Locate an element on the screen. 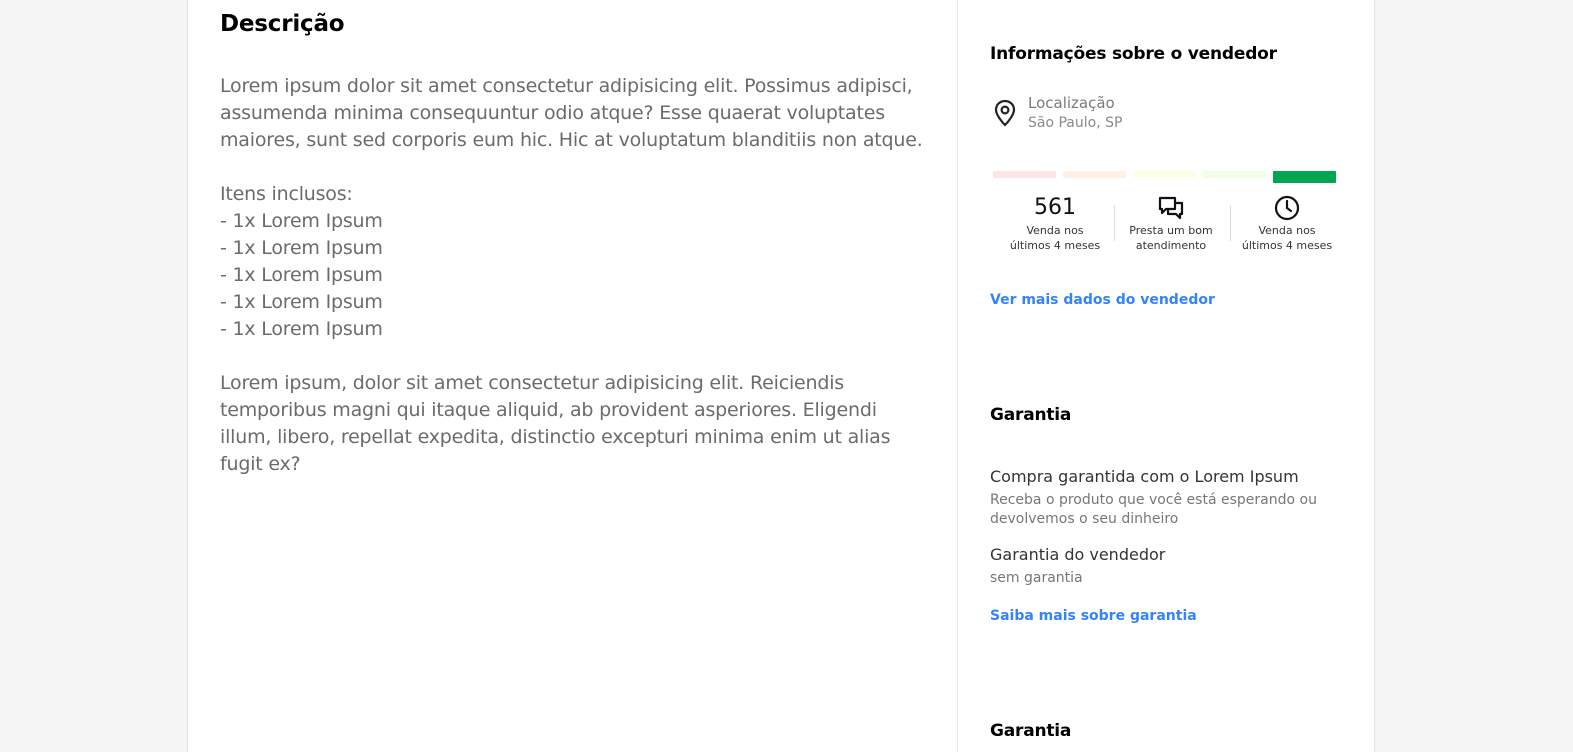  warranty-title-2: Garantia is located at coordinates (1031, 731).